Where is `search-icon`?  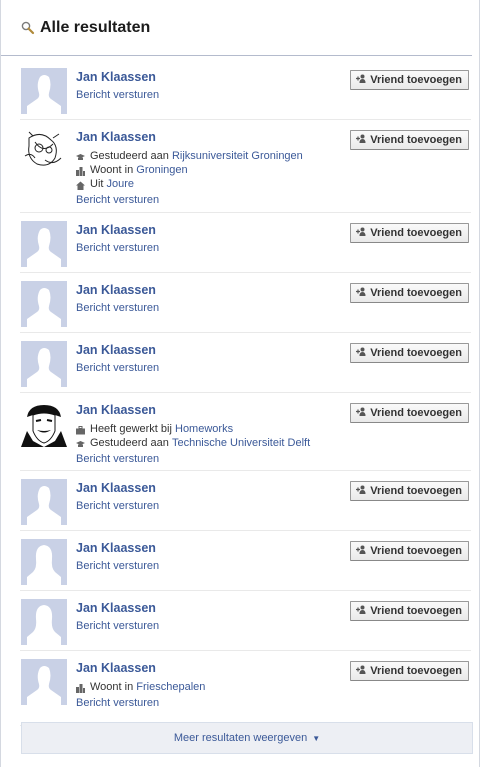
search-icon is located at coordinates (28, 28).